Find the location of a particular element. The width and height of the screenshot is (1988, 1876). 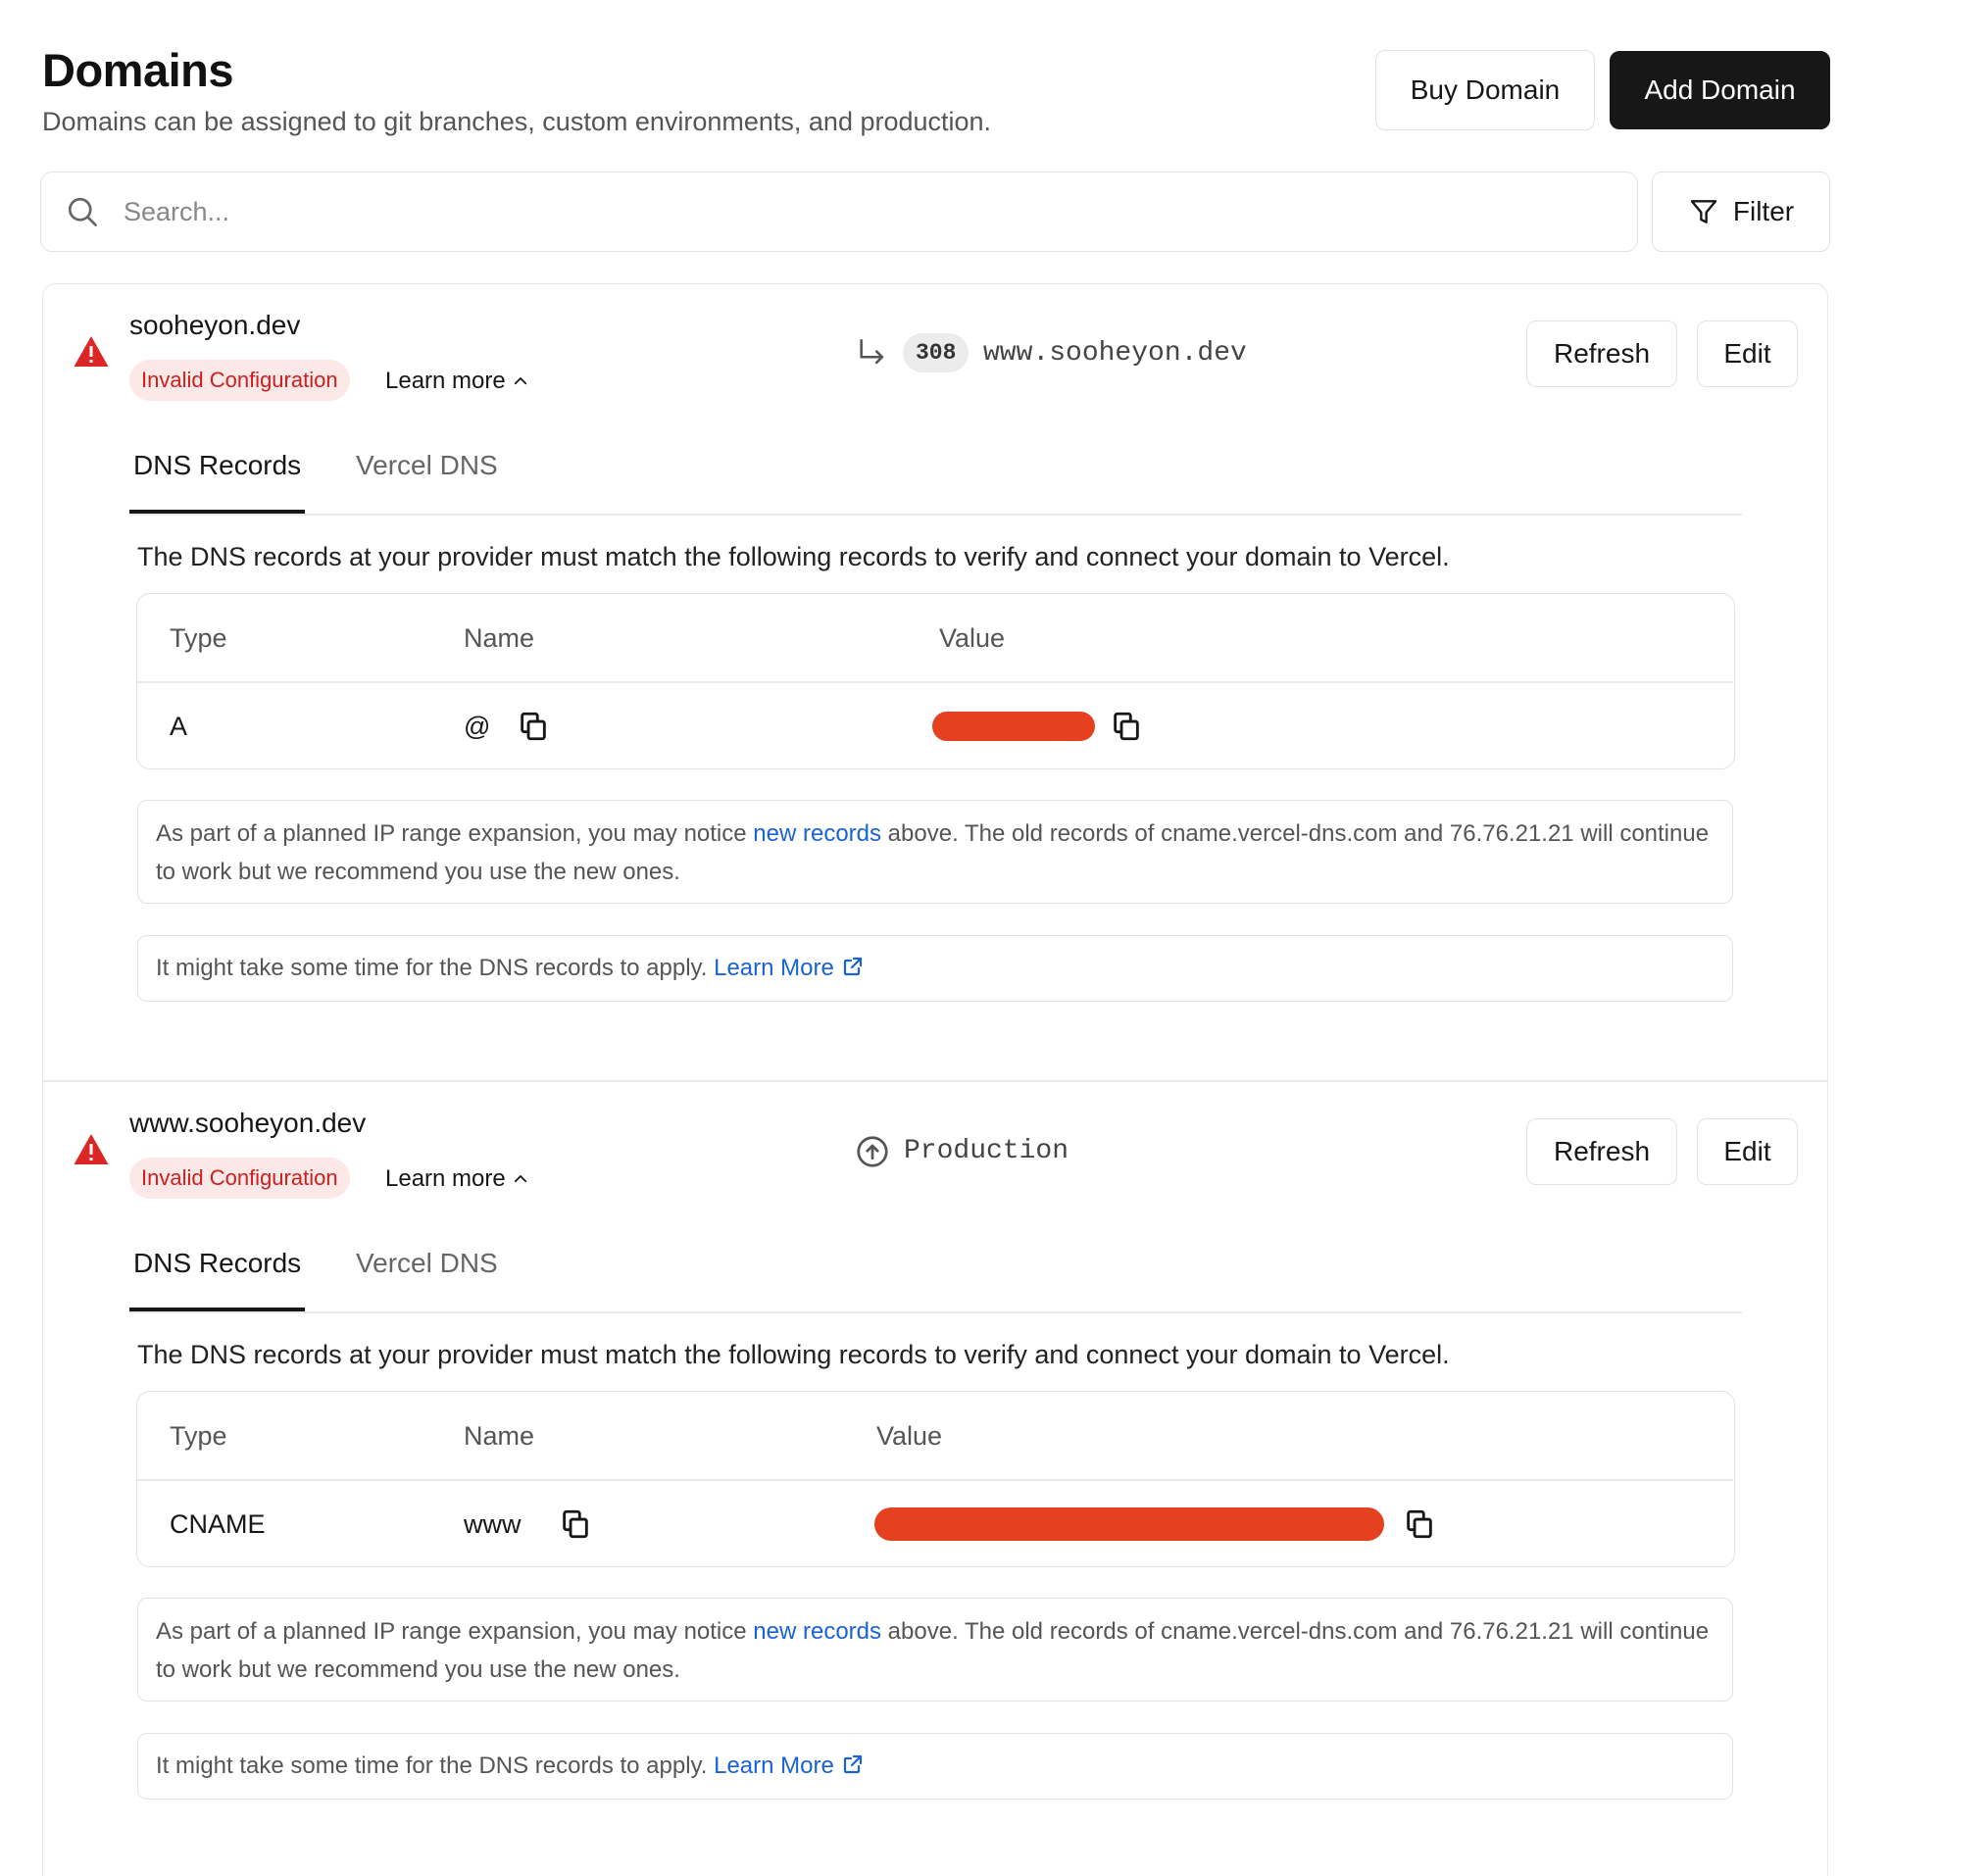

domain-name: www.sooheyon.dev is located at coordinates (247, 1123).